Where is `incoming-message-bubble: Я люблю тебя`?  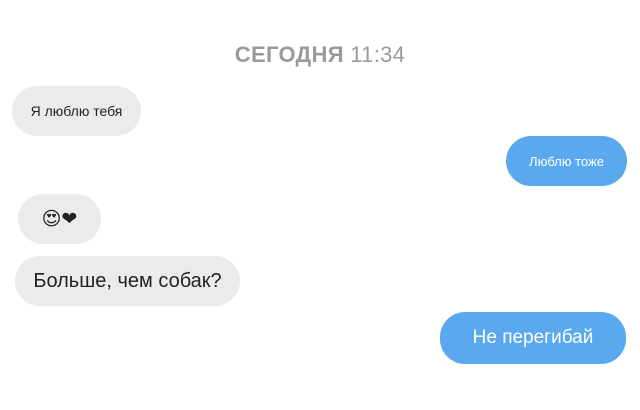
incoming-message-bubble: Я люблю тебя is located at coordinates (76, 111).